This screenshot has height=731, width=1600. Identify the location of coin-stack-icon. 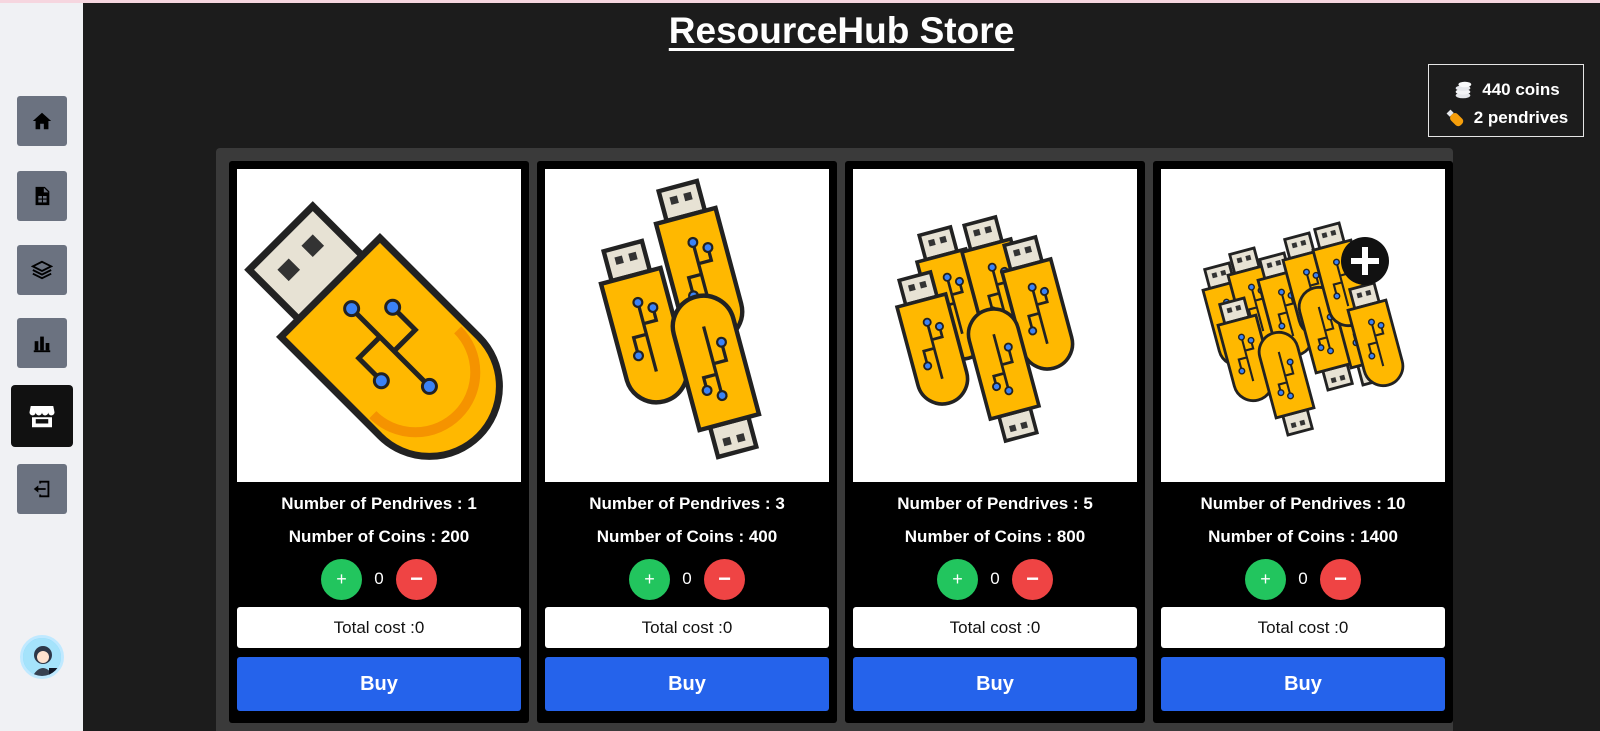
(1463, 90).